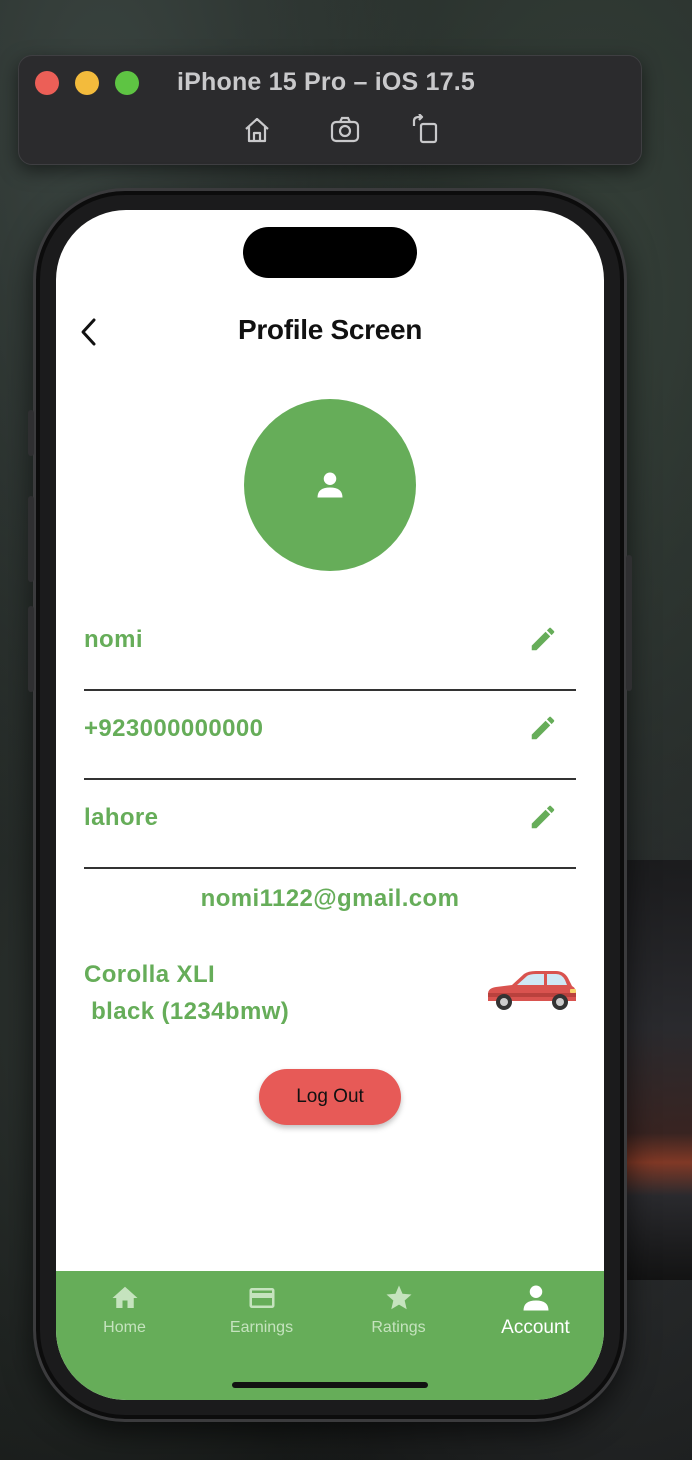 Image resolution: width=692 pixels, height=1460 pixels. I want to click on simulator-title: iPhone 15 Pro – iOS 17.5, so click(326, 82).